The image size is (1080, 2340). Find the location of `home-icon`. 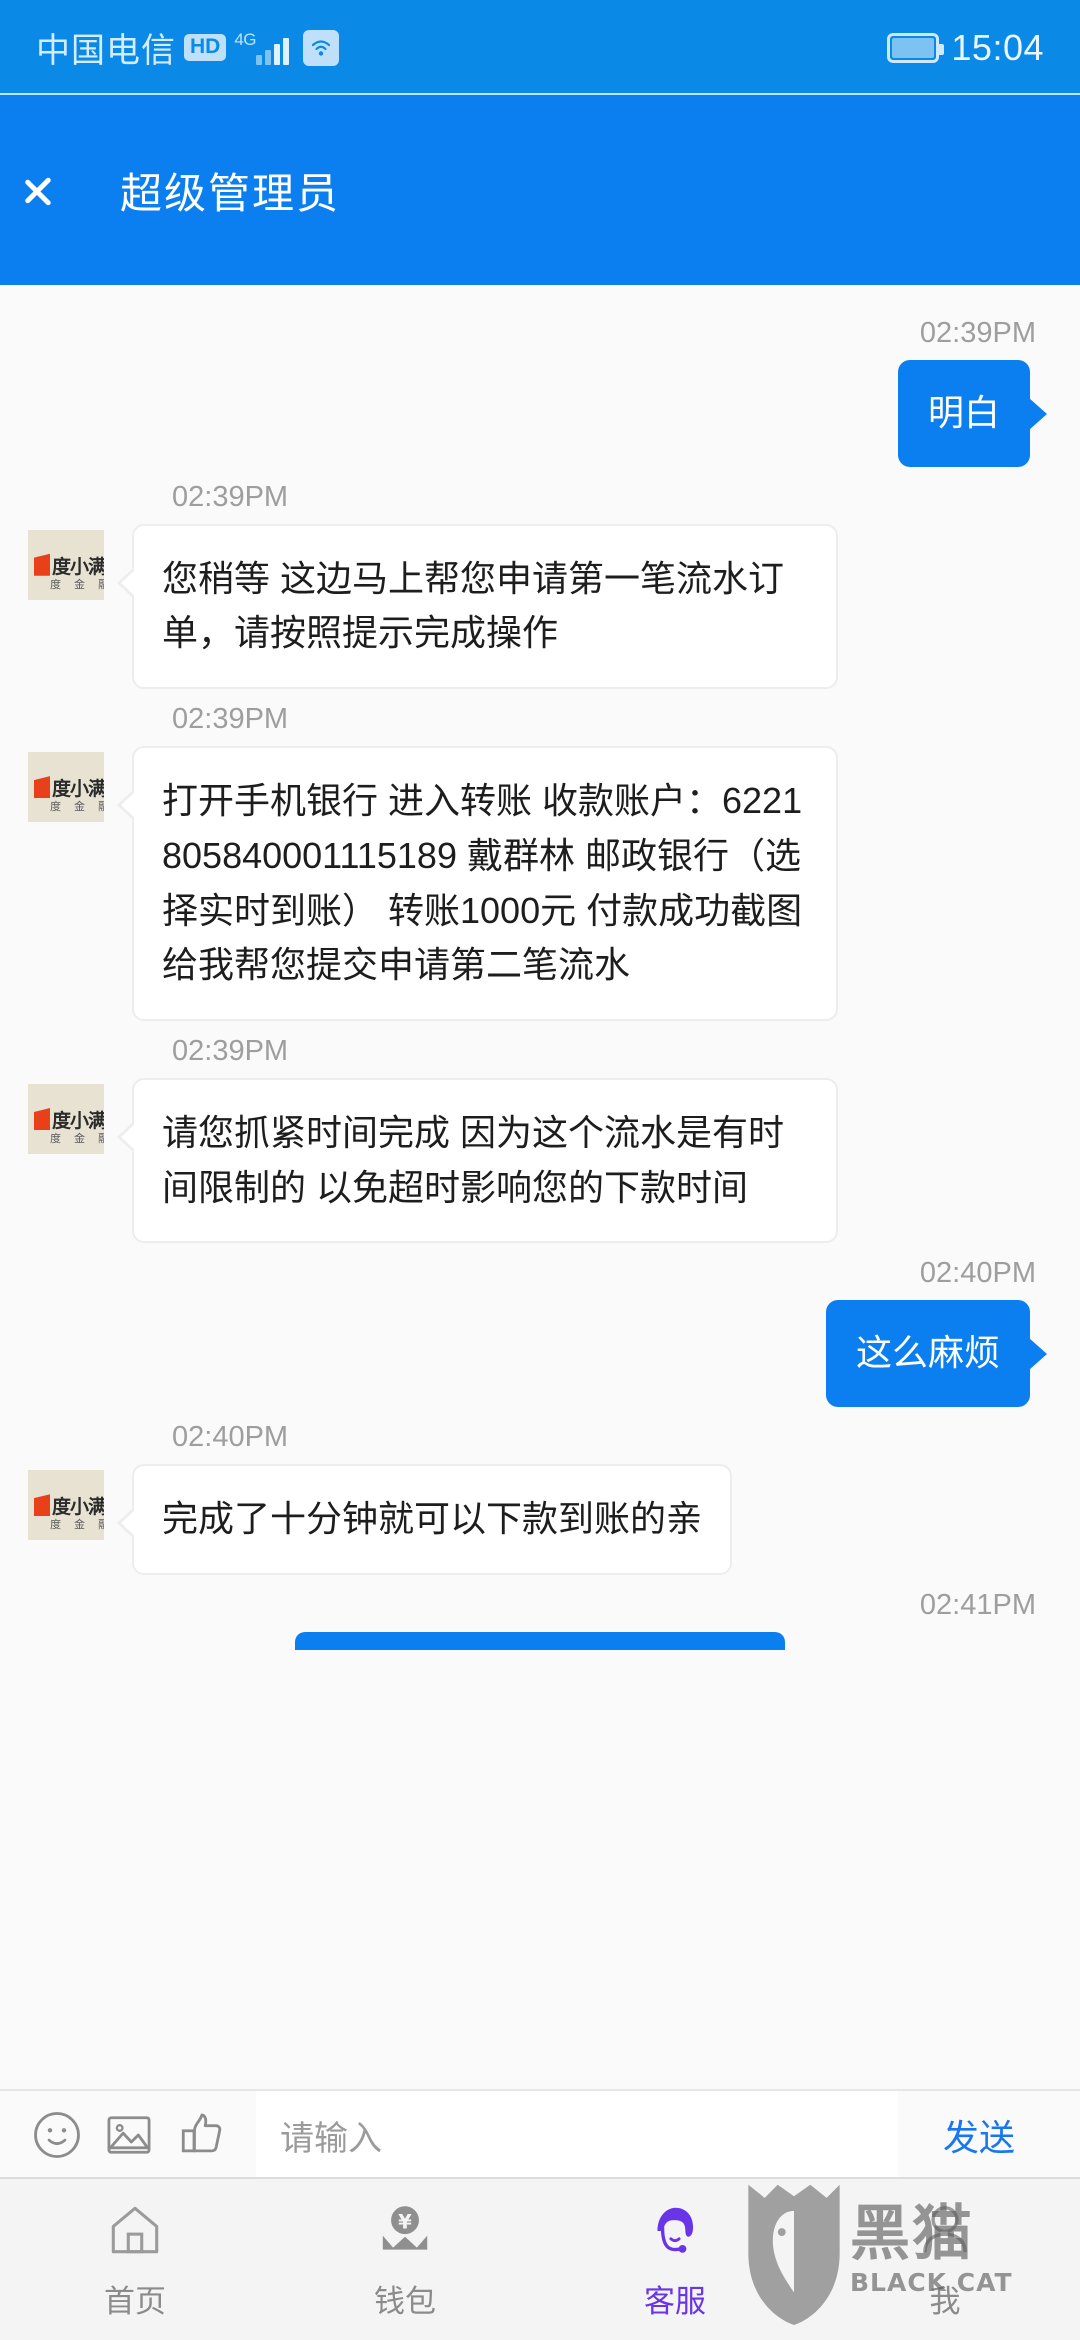

home-icon is located at coordinates (135, 2232).